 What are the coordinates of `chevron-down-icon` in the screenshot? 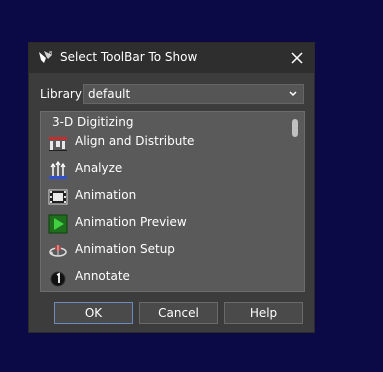 It's located at (293, 94).